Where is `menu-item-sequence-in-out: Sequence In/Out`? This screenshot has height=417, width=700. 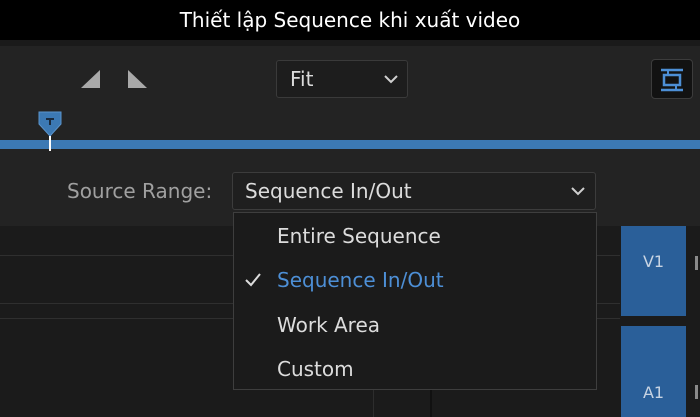
menu-item-sequence-in-out: Sequence In/Out is located at coordinates (415, 280).